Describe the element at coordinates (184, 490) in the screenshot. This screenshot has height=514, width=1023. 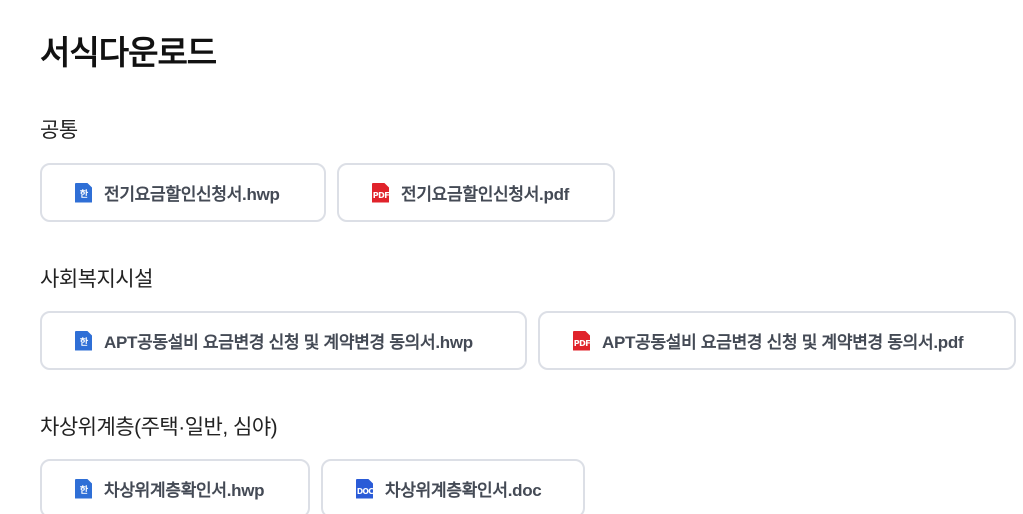
I see `download-button-label: 차상위계층확인서.hwp` at that location.